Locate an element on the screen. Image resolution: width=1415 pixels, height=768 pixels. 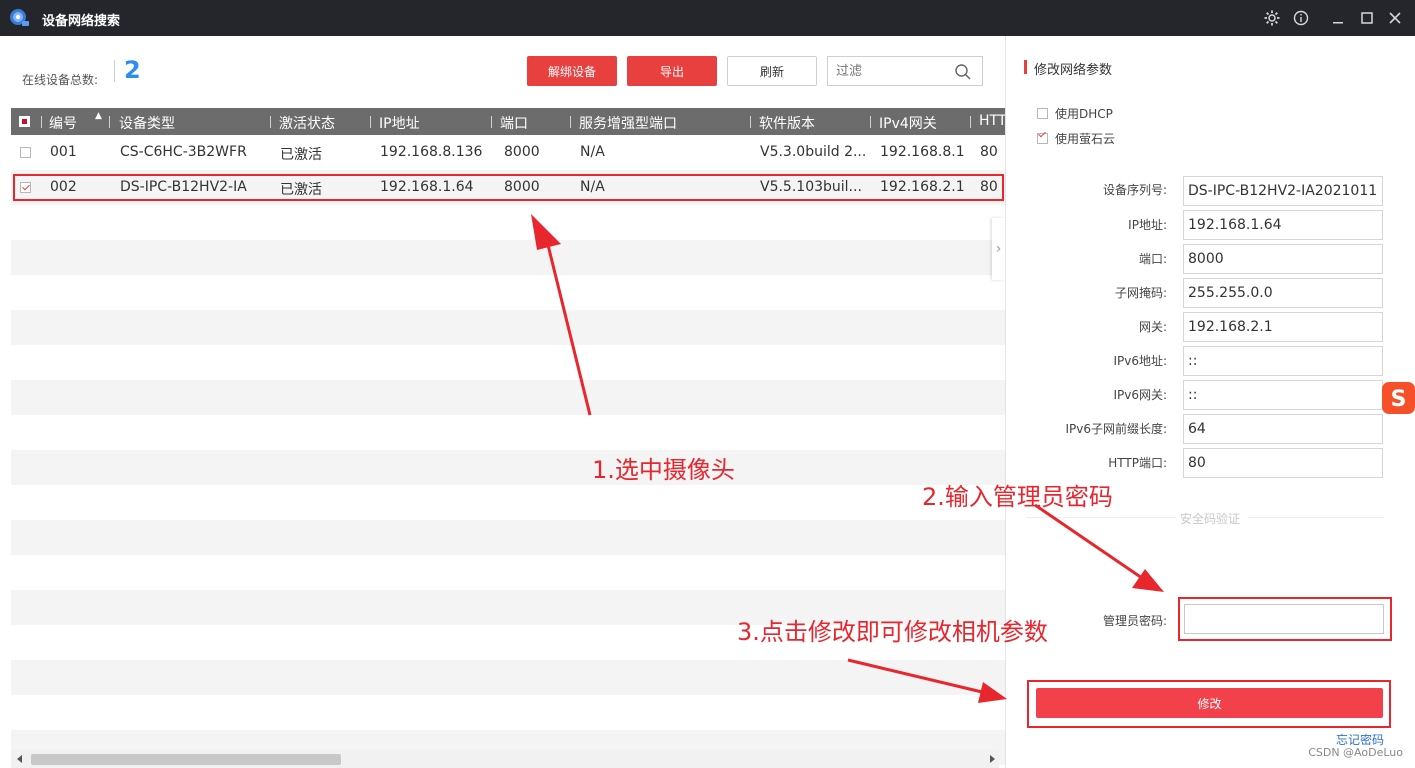
security-code-label: 安全码验证 is located at coordinates (1210, 518).